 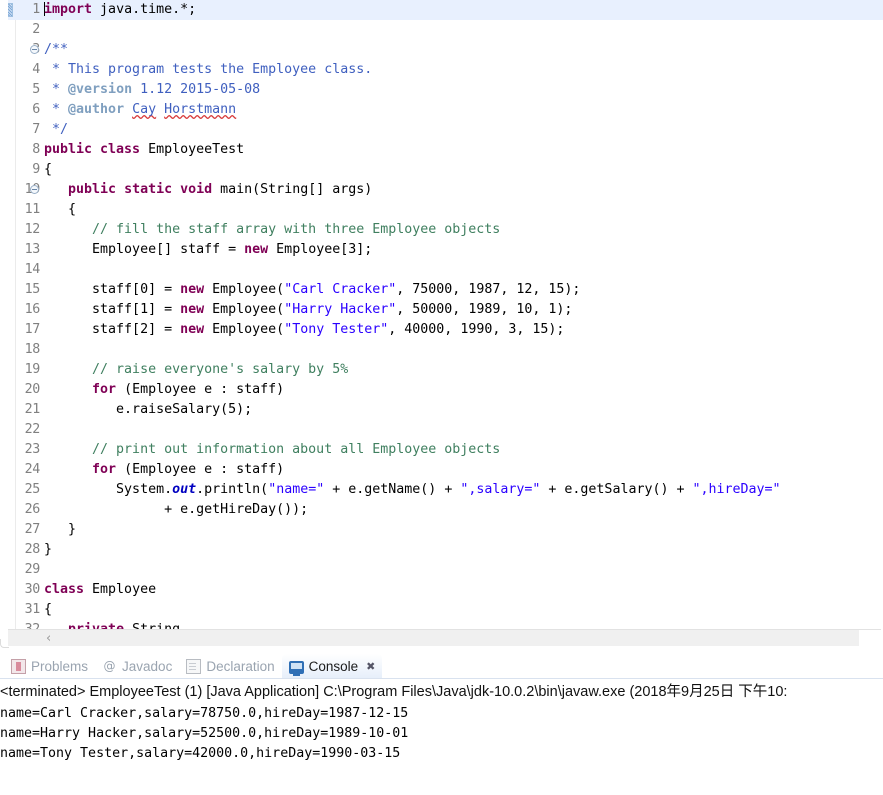 I want to click on token-str: ",salary=", so click(x=500, y=489).